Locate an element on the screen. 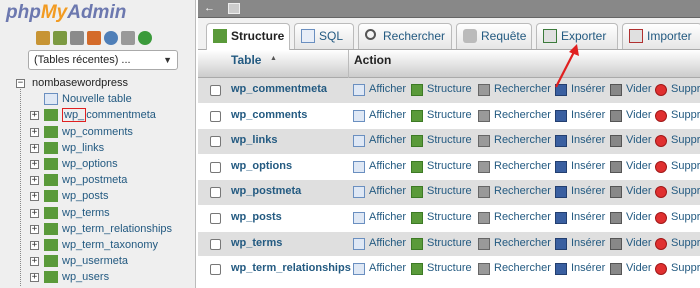  tree-table-label: wp_comments is located at coordinates (97, 132).